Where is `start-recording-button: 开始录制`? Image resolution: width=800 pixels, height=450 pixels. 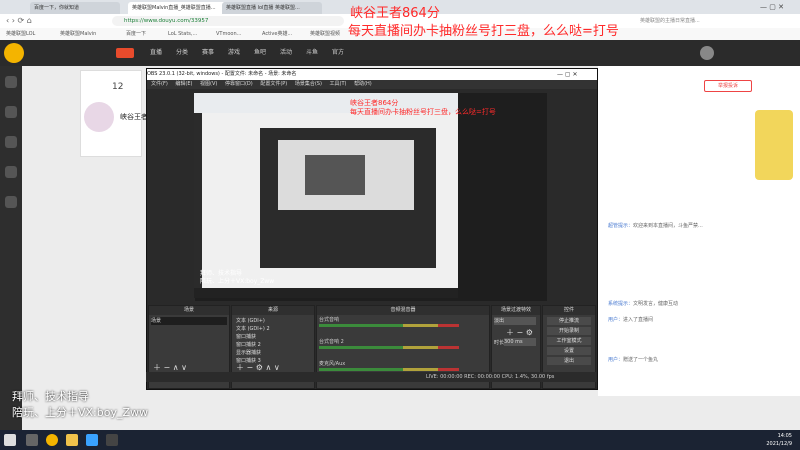
start-recording-button: 开始录制 is located at coordinates (569, 331).